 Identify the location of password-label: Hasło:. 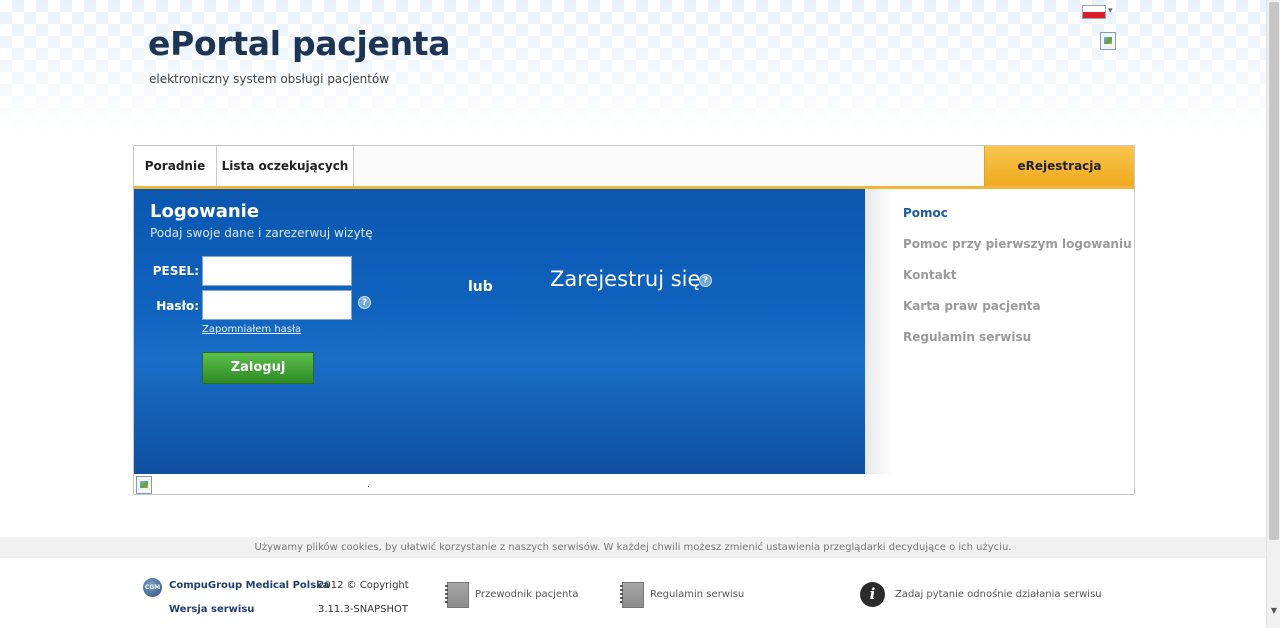
(177, 306).